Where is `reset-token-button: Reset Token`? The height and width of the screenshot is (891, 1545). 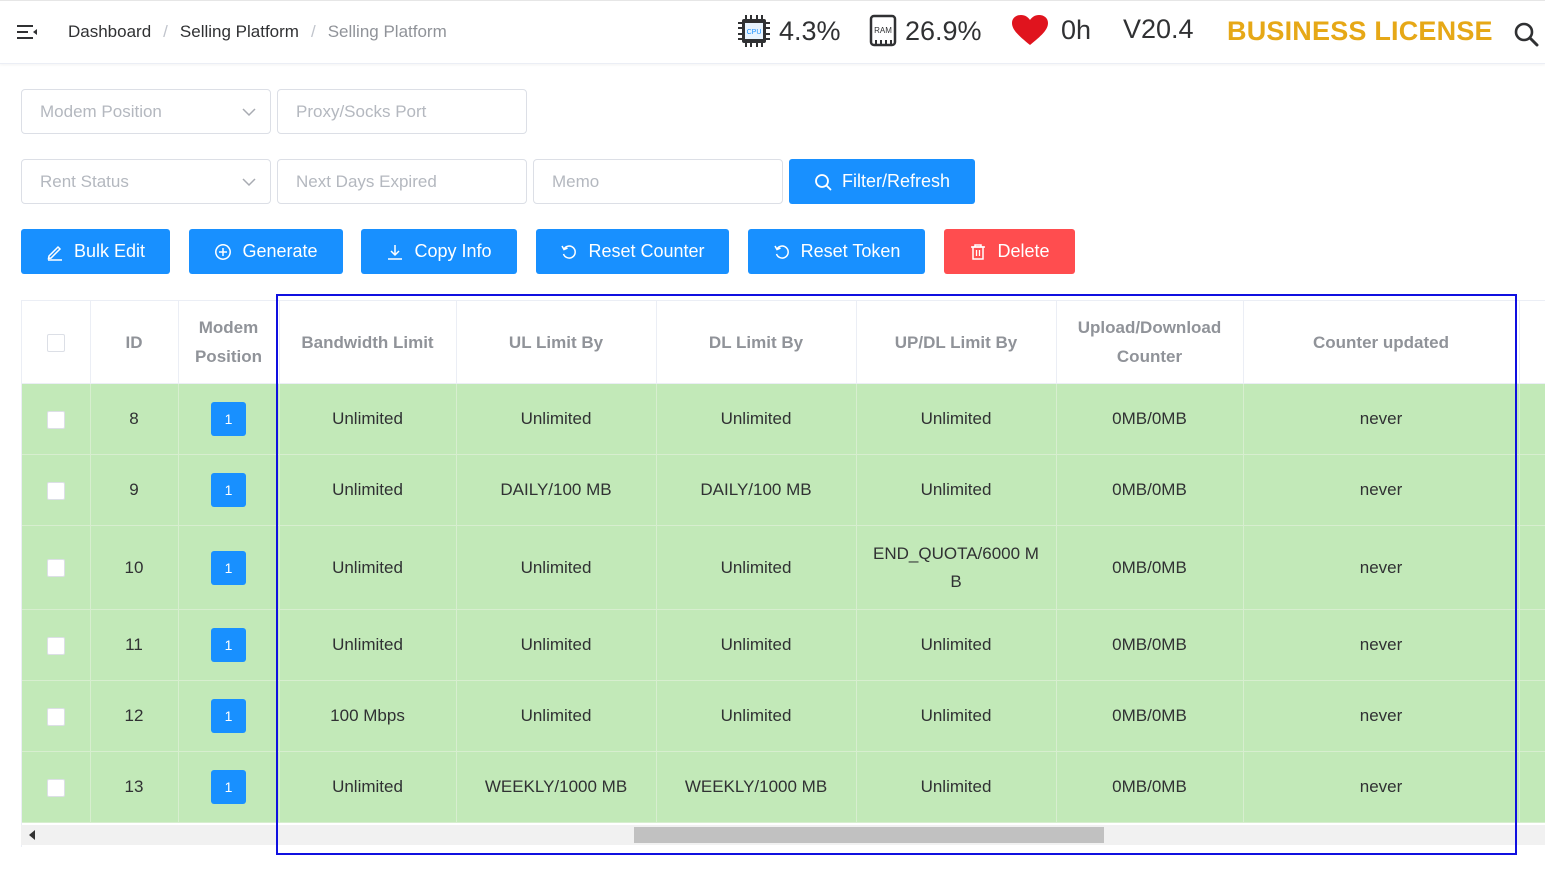
reset-token-button: Reset Token is located at coordinates (836, 251).